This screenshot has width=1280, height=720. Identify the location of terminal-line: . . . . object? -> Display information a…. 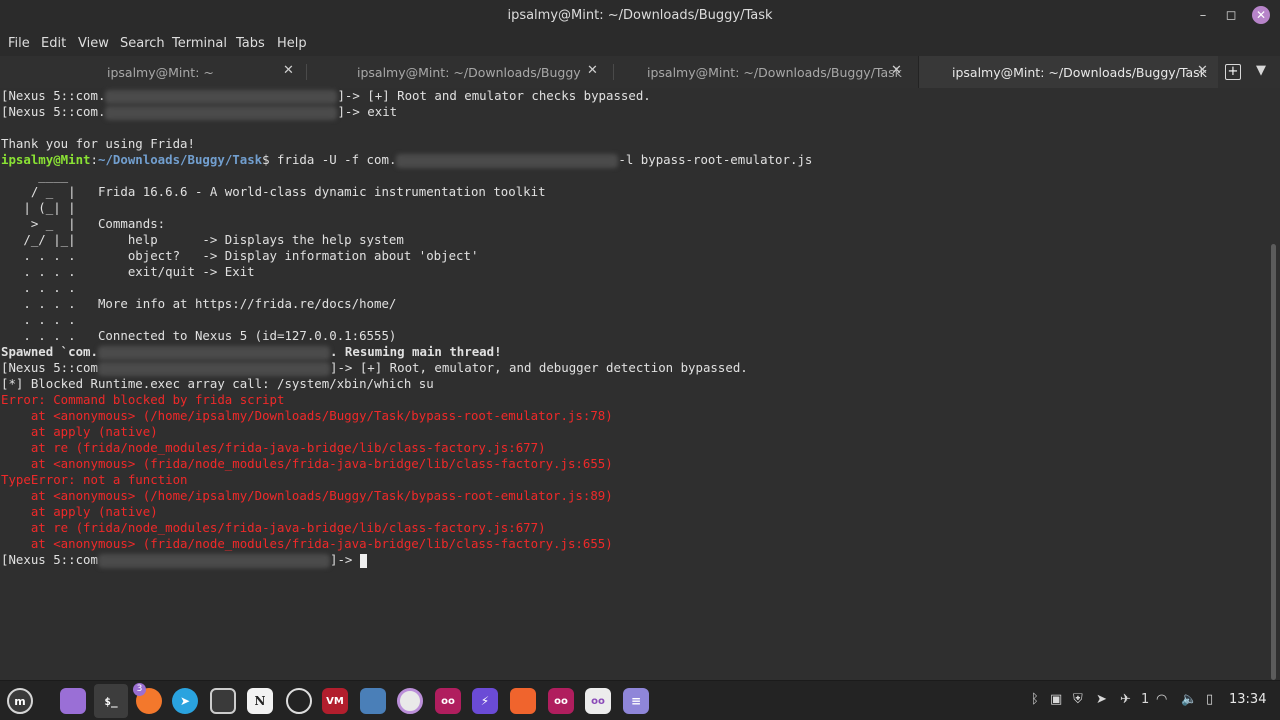
(240, 255).